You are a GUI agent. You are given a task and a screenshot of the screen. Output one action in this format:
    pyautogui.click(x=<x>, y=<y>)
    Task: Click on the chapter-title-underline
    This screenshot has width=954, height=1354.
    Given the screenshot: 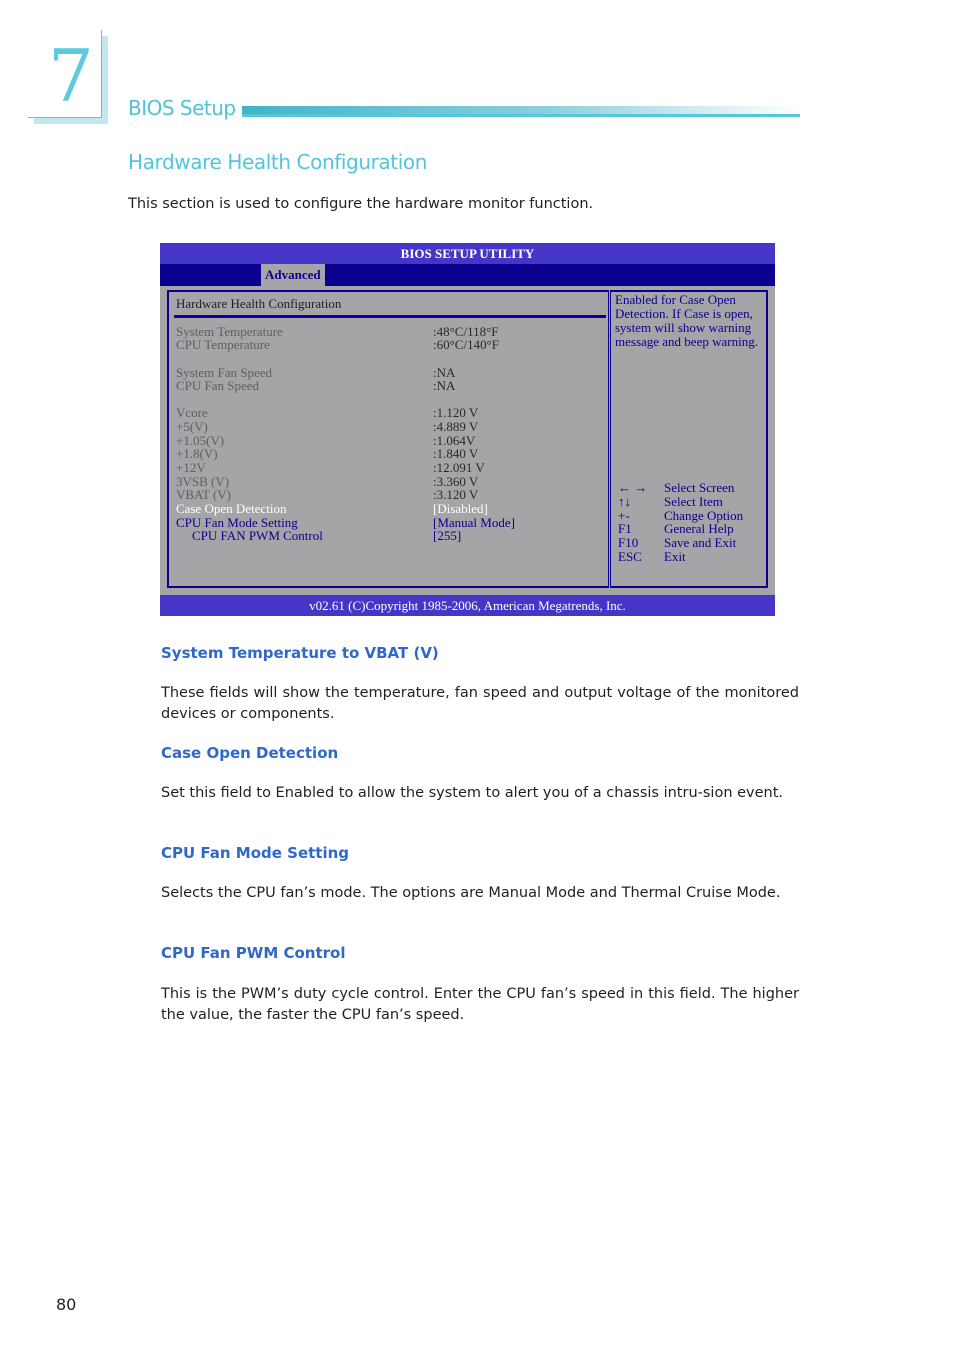 What is the action you would take?
    pyautogui.click(x=521, y=115)
    